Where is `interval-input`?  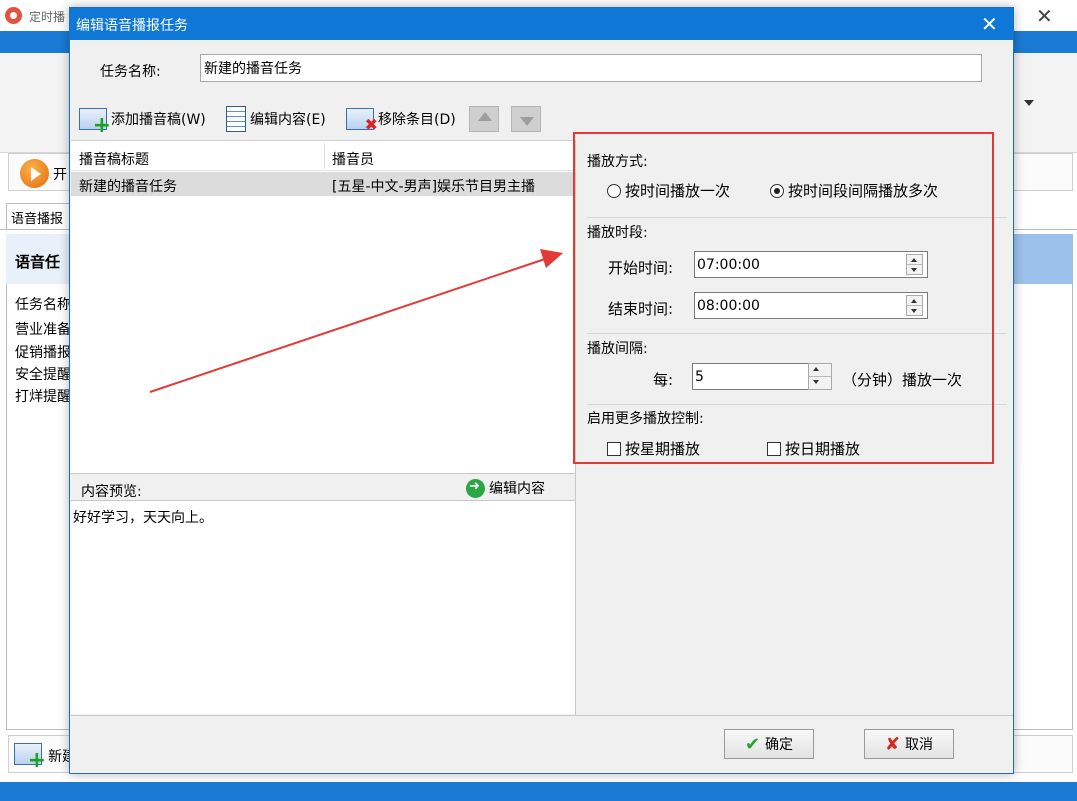
interval-input is located at coordinates (750, 376).